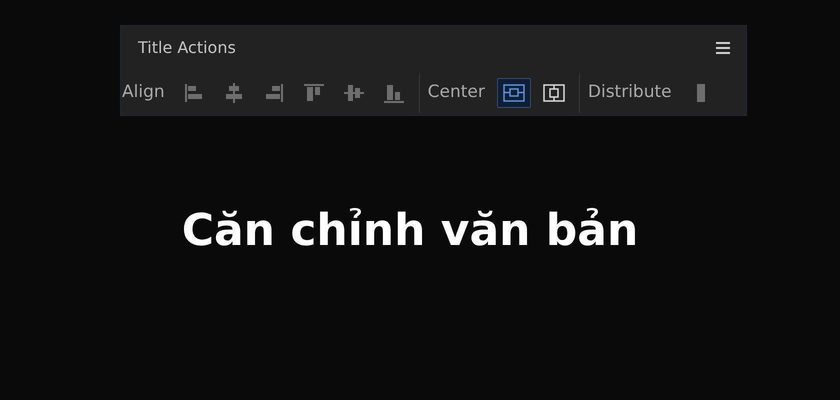 The width and height of the screenshot is (840, 400). Describe the element at coordinates (700, 93) in the screenshot. I see `bar-icon` at that location.